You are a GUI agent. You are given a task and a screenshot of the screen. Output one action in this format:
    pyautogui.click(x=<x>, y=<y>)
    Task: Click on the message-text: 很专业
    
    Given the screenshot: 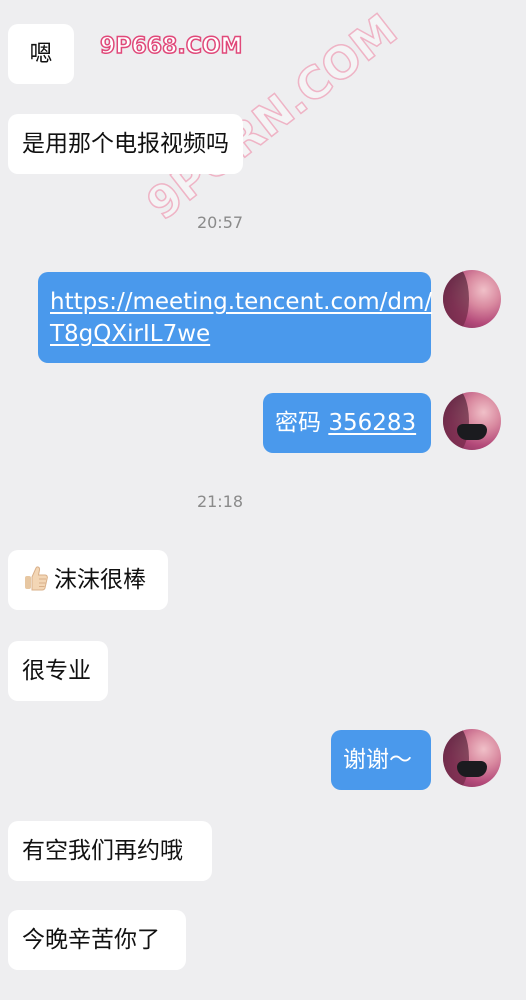 What is the action you would take?
    pyautogui.click(x=56, y=671)
    